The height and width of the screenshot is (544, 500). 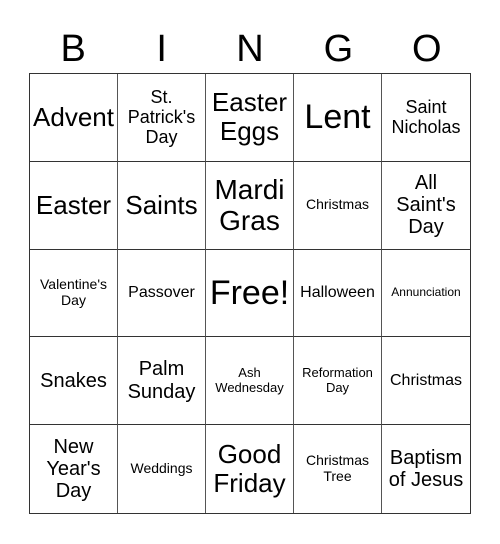 I want to click on bingo-cell: Easter, so click(x=74, y=205).